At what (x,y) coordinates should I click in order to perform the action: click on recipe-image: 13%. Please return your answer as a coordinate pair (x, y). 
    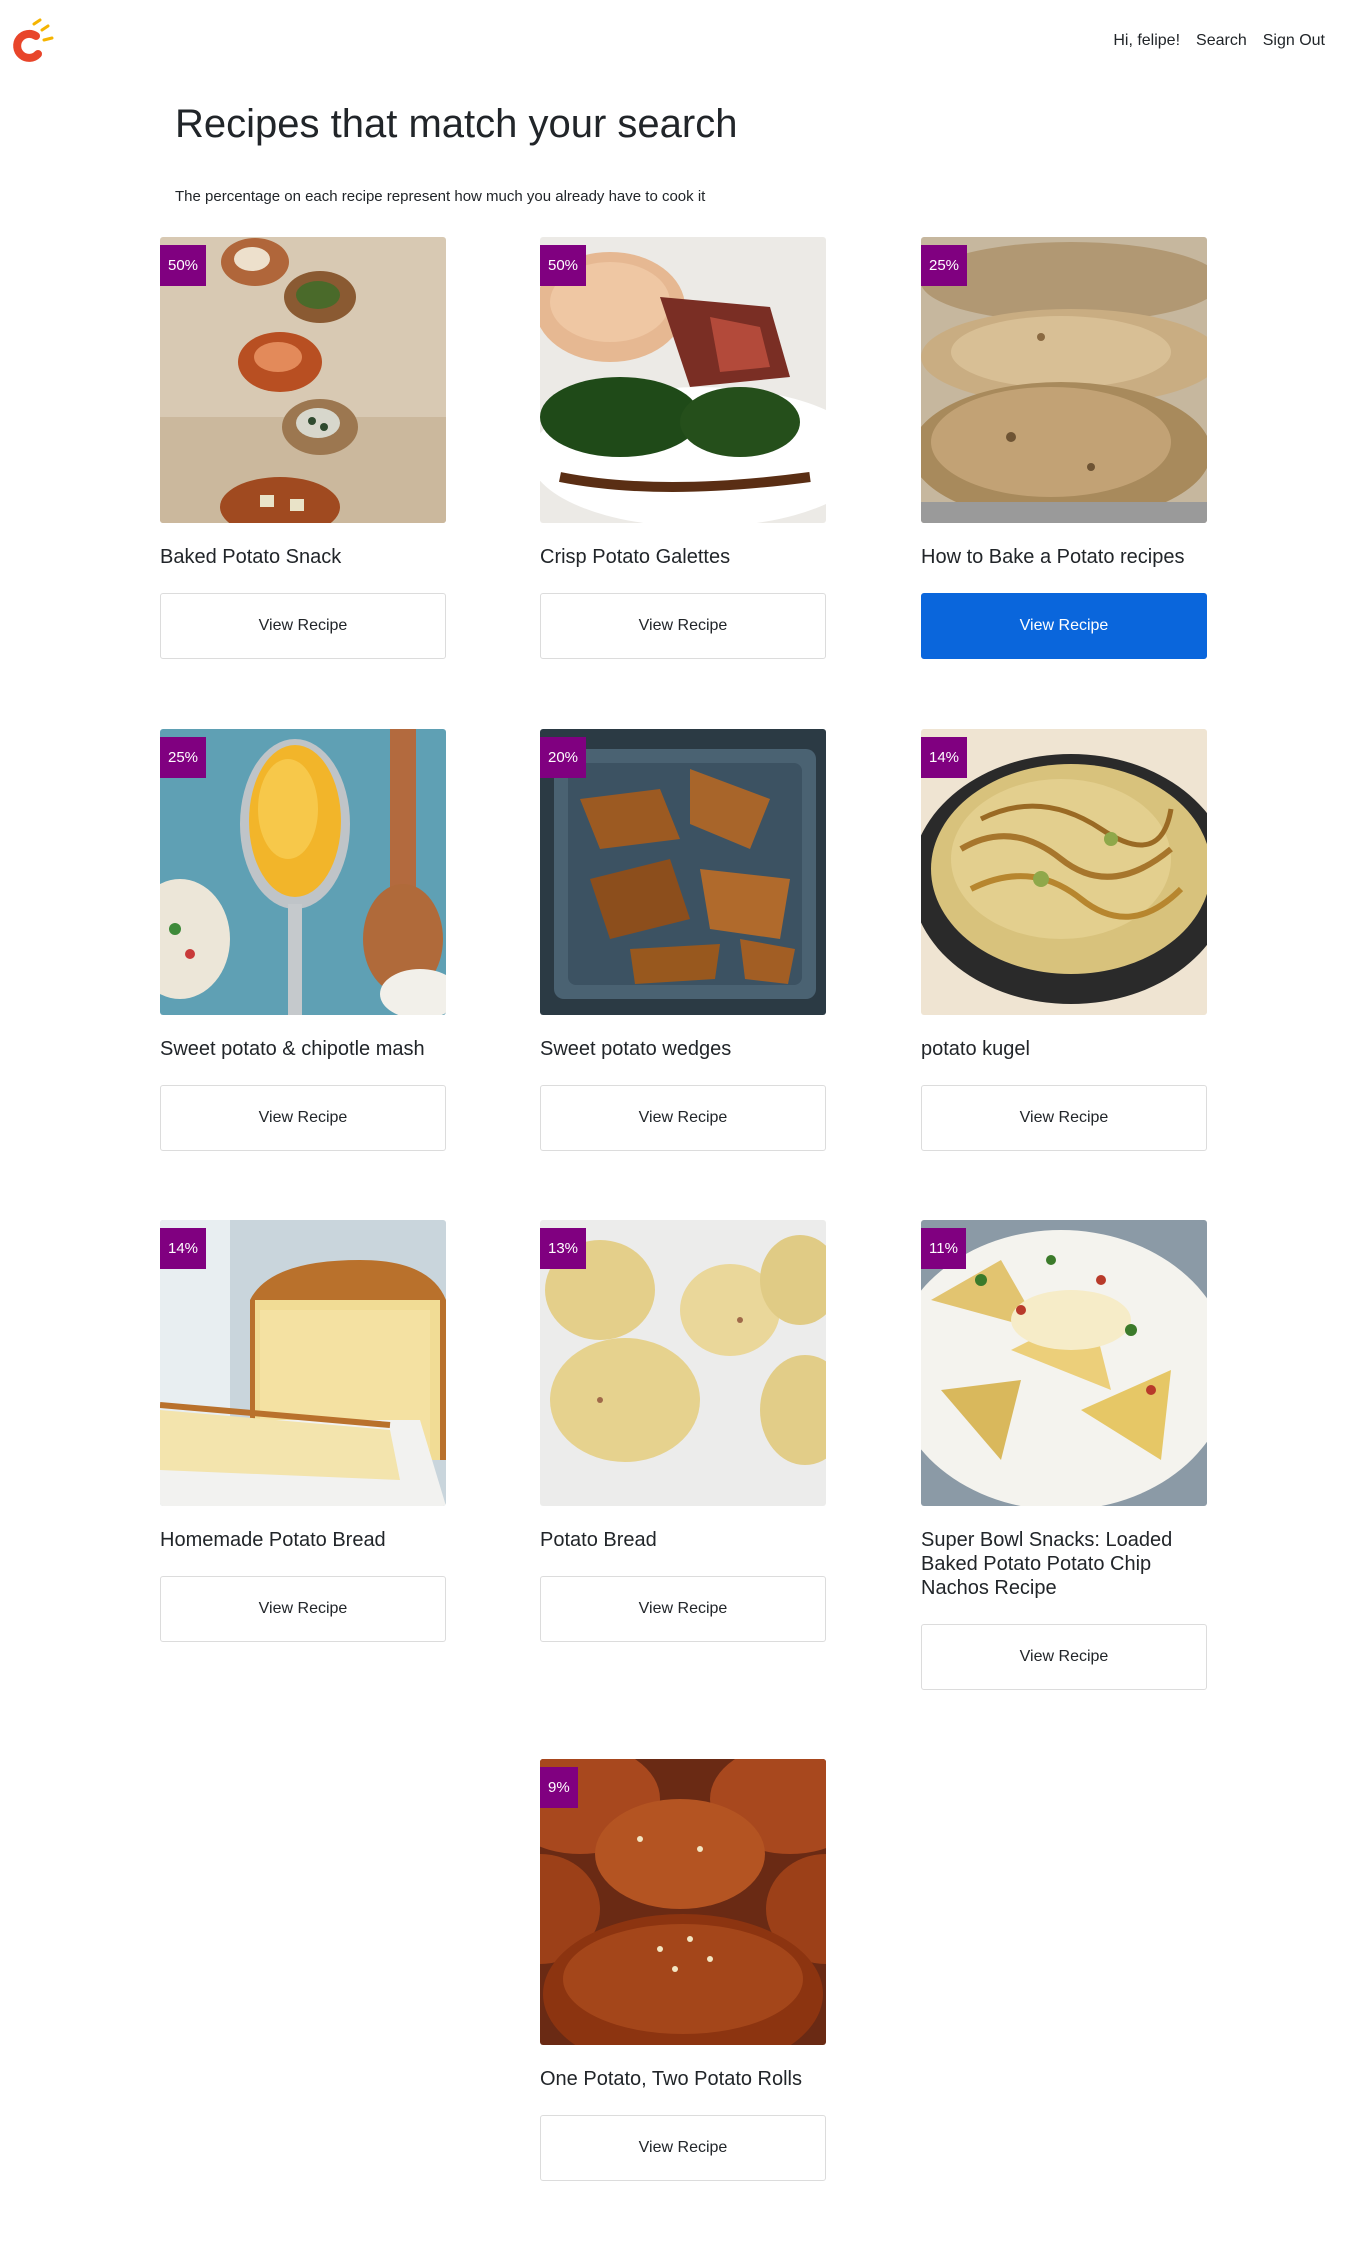
    Looking at the image, I should click on (683, 1363).